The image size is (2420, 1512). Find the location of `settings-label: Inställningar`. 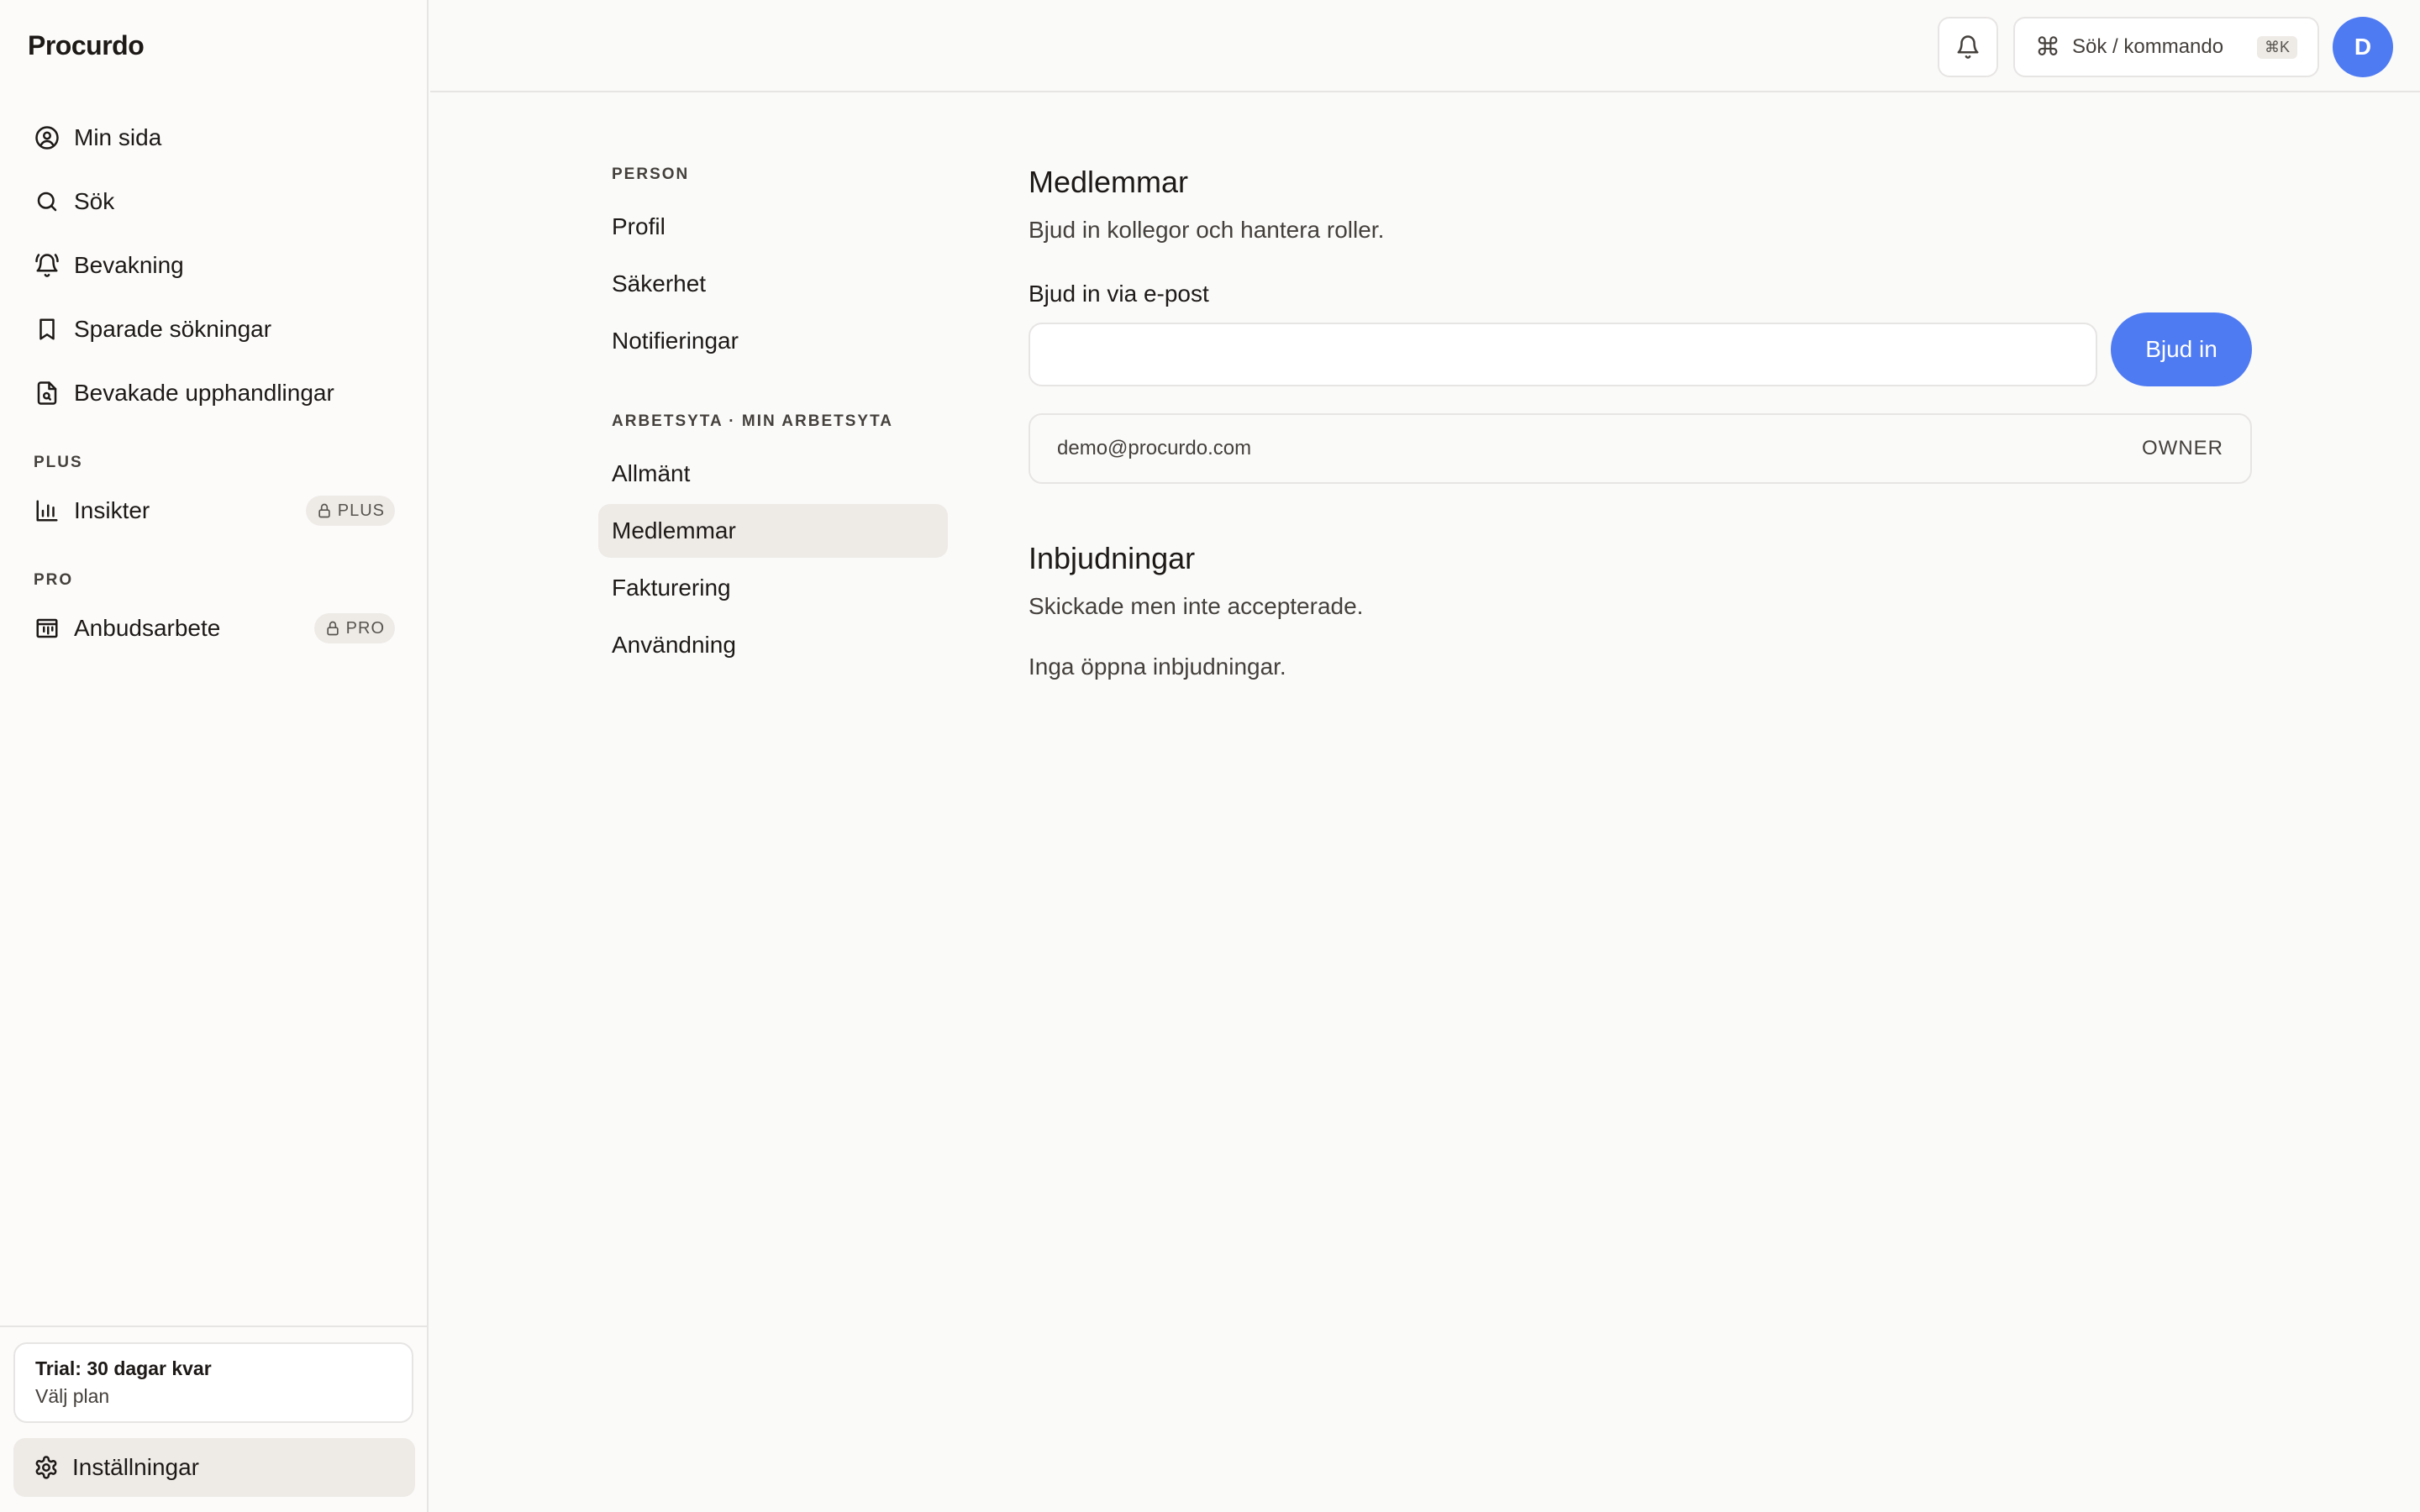

settings-label: Inställningar is located at coordinates (135, 1467).